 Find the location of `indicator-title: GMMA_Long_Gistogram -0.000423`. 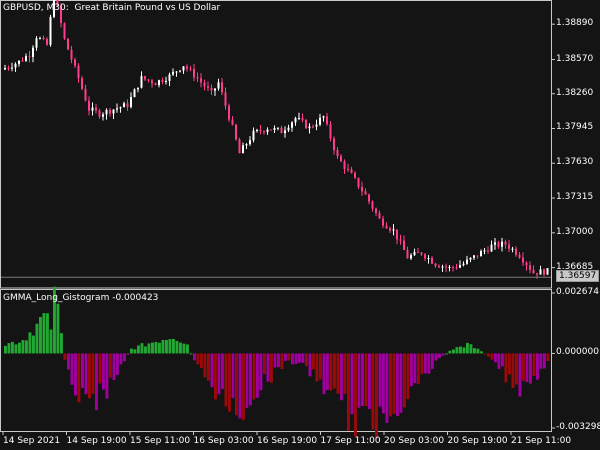

indicator-title: GMMA_Long_Gistogram -0.000423 is located at coordinates (80, 298).